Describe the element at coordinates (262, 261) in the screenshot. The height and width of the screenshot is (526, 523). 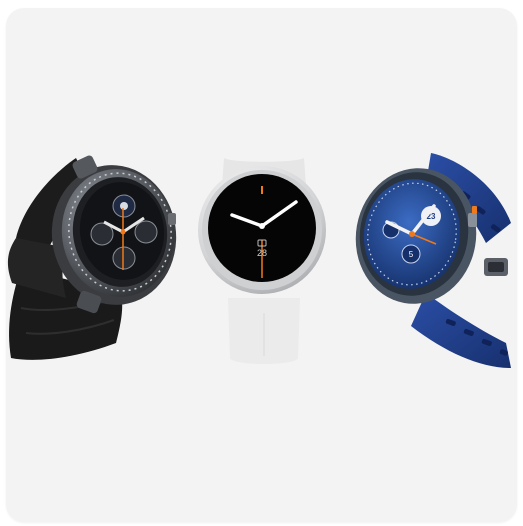
I see `minimal-watch: 28` at that location.